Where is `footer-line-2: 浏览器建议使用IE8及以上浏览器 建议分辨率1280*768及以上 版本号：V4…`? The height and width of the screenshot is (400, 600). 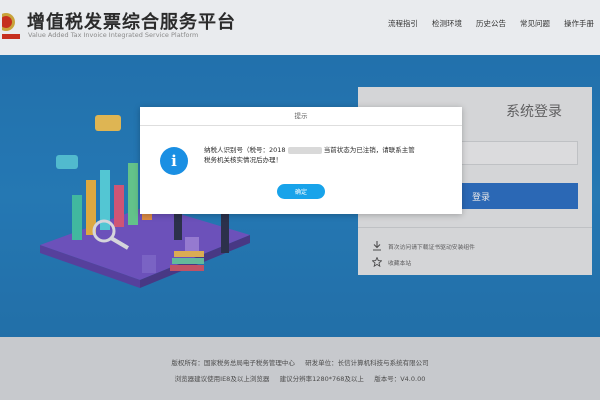
footer-line-2: 浏览器建议使用IE8及以上浏览器 建议分辨率1280*768及以上 版本号：V4… is located at coordinates (300, 378).